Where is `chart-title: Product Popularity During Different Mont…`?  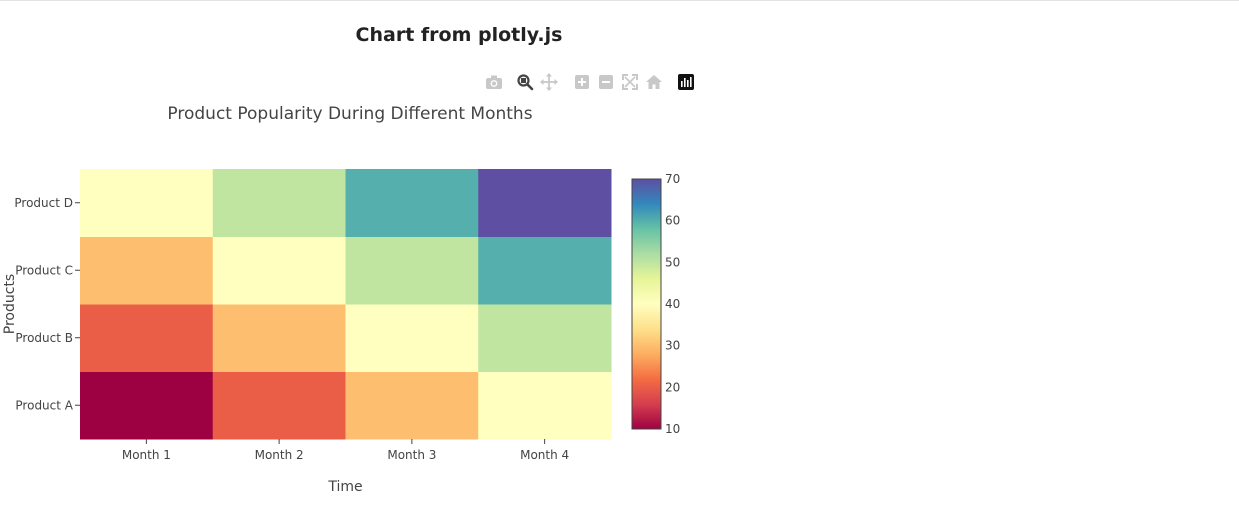
chart-title: Product Popularity During Different Mont… is located at coordinates (349, 114).